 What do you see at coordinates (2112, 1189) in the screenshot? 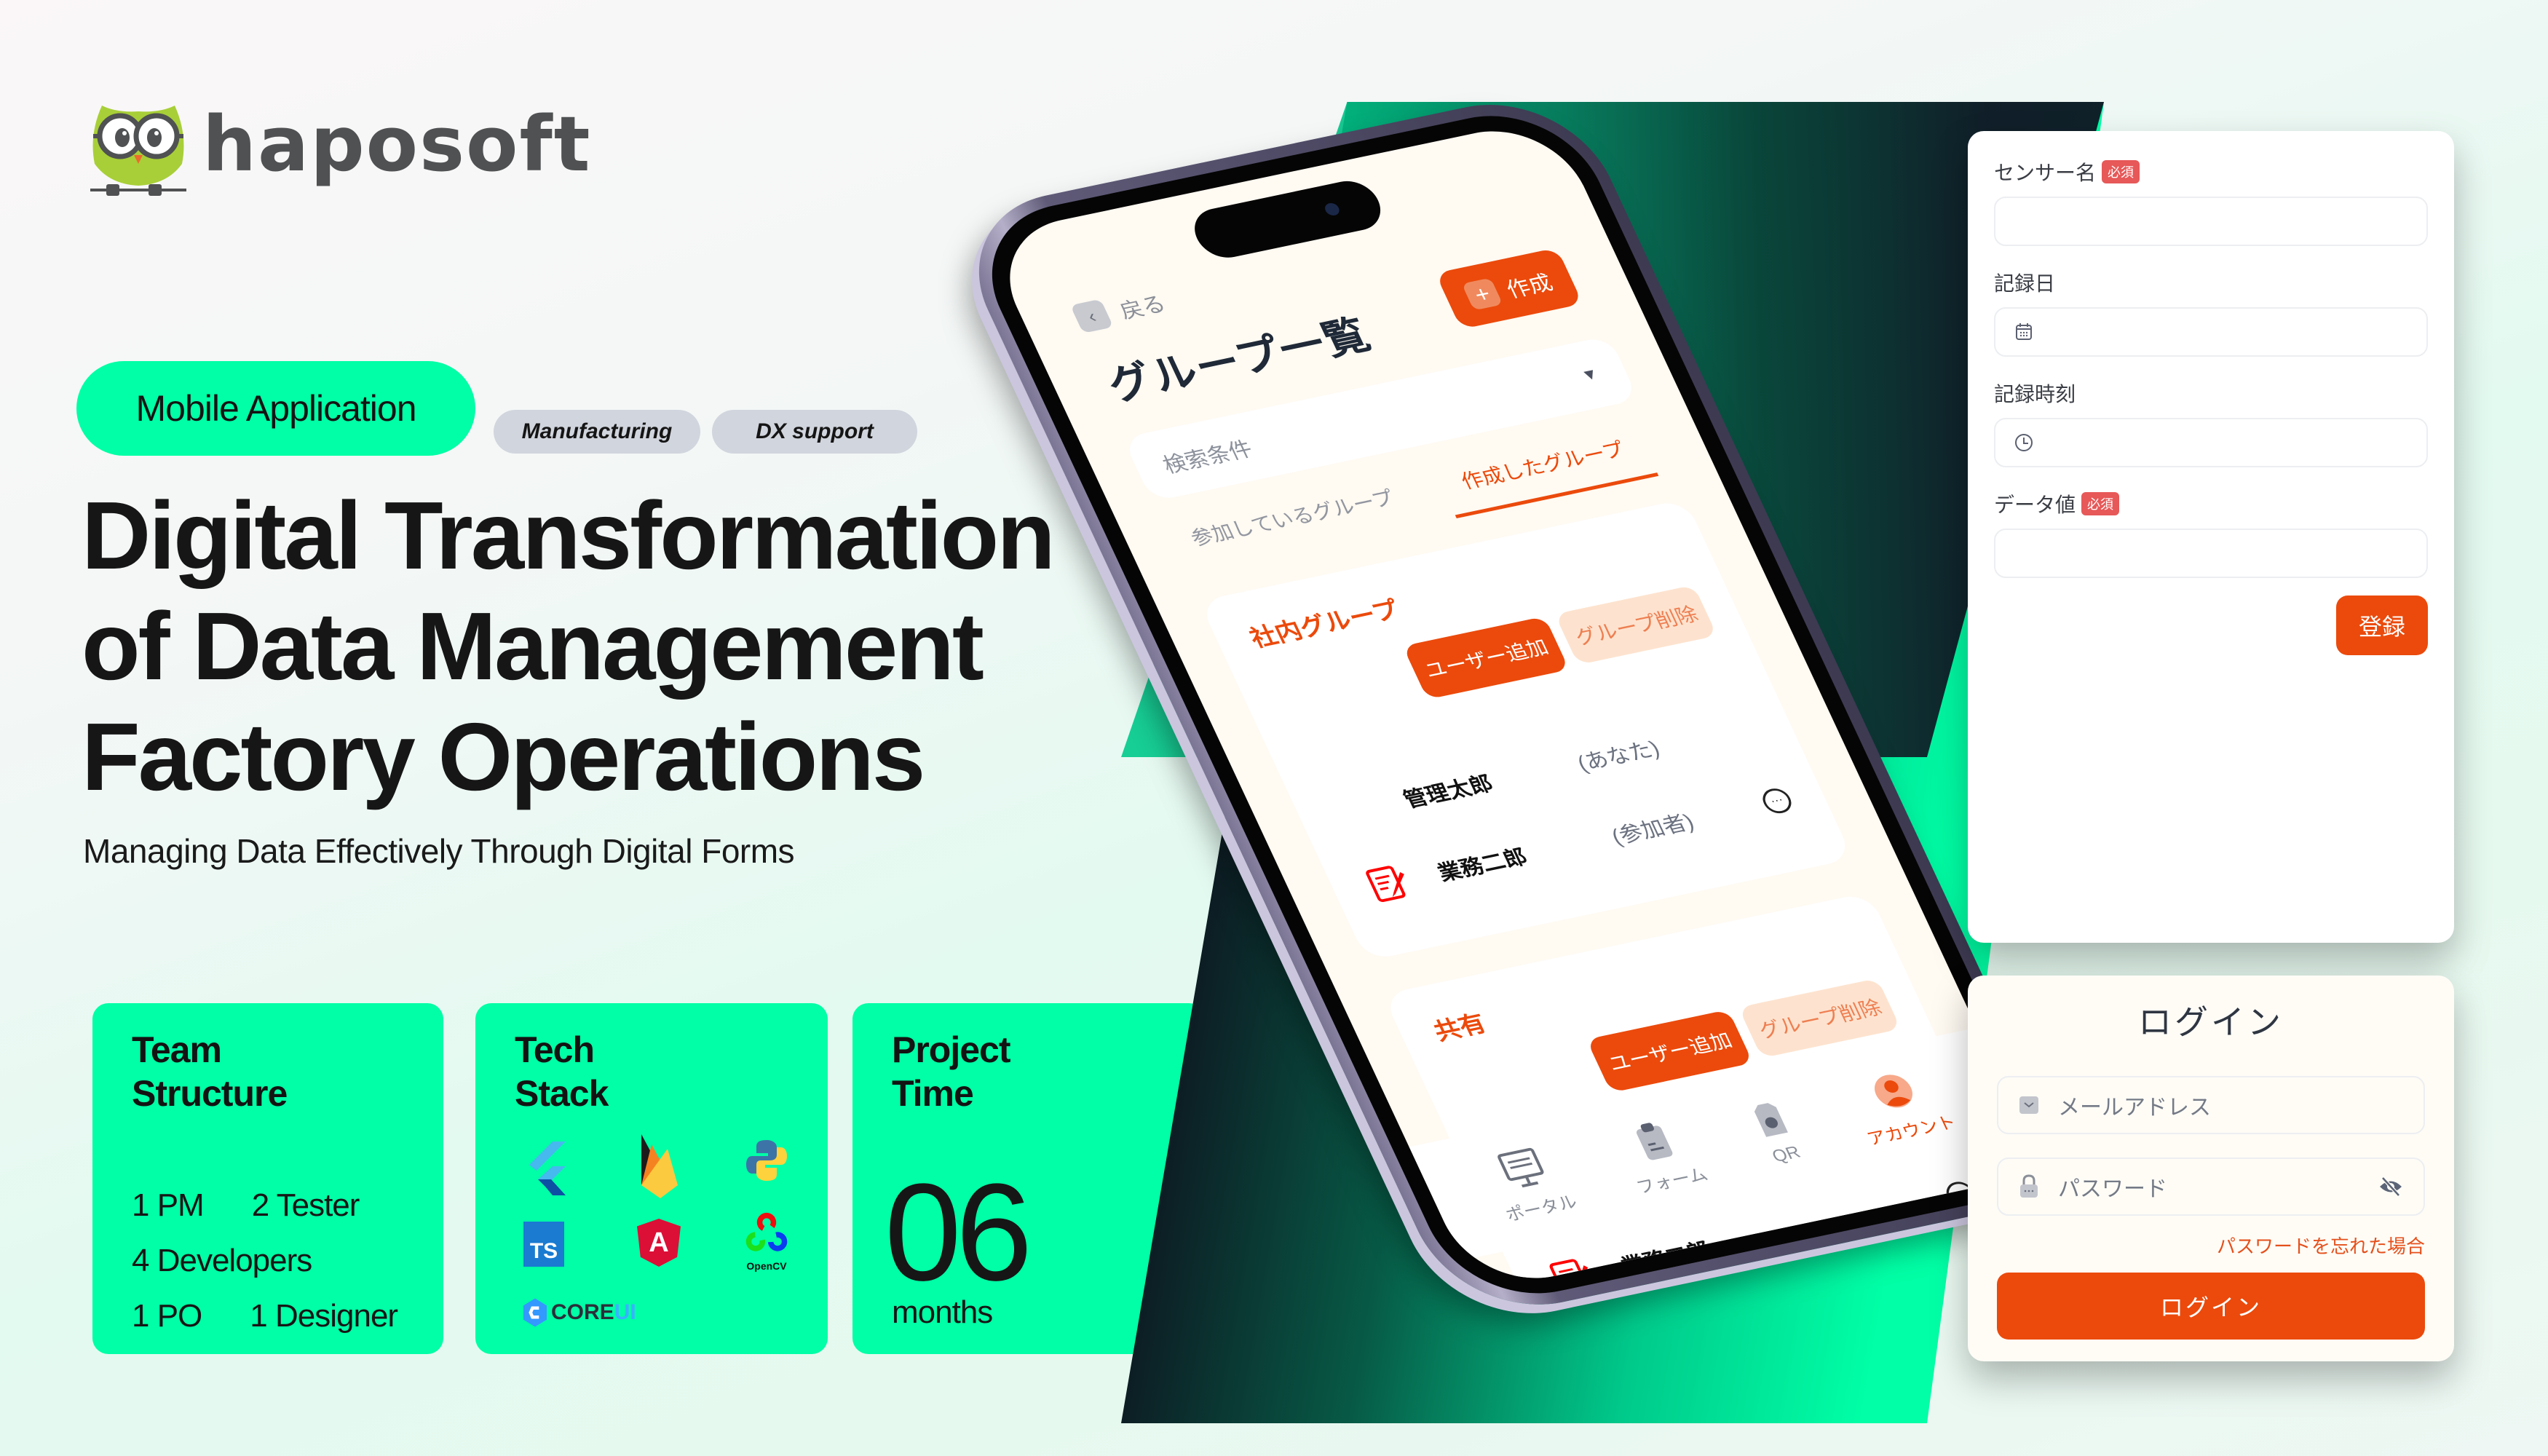
I see `password-placeholder: パスワード` at bounding box center [2112, 1189].